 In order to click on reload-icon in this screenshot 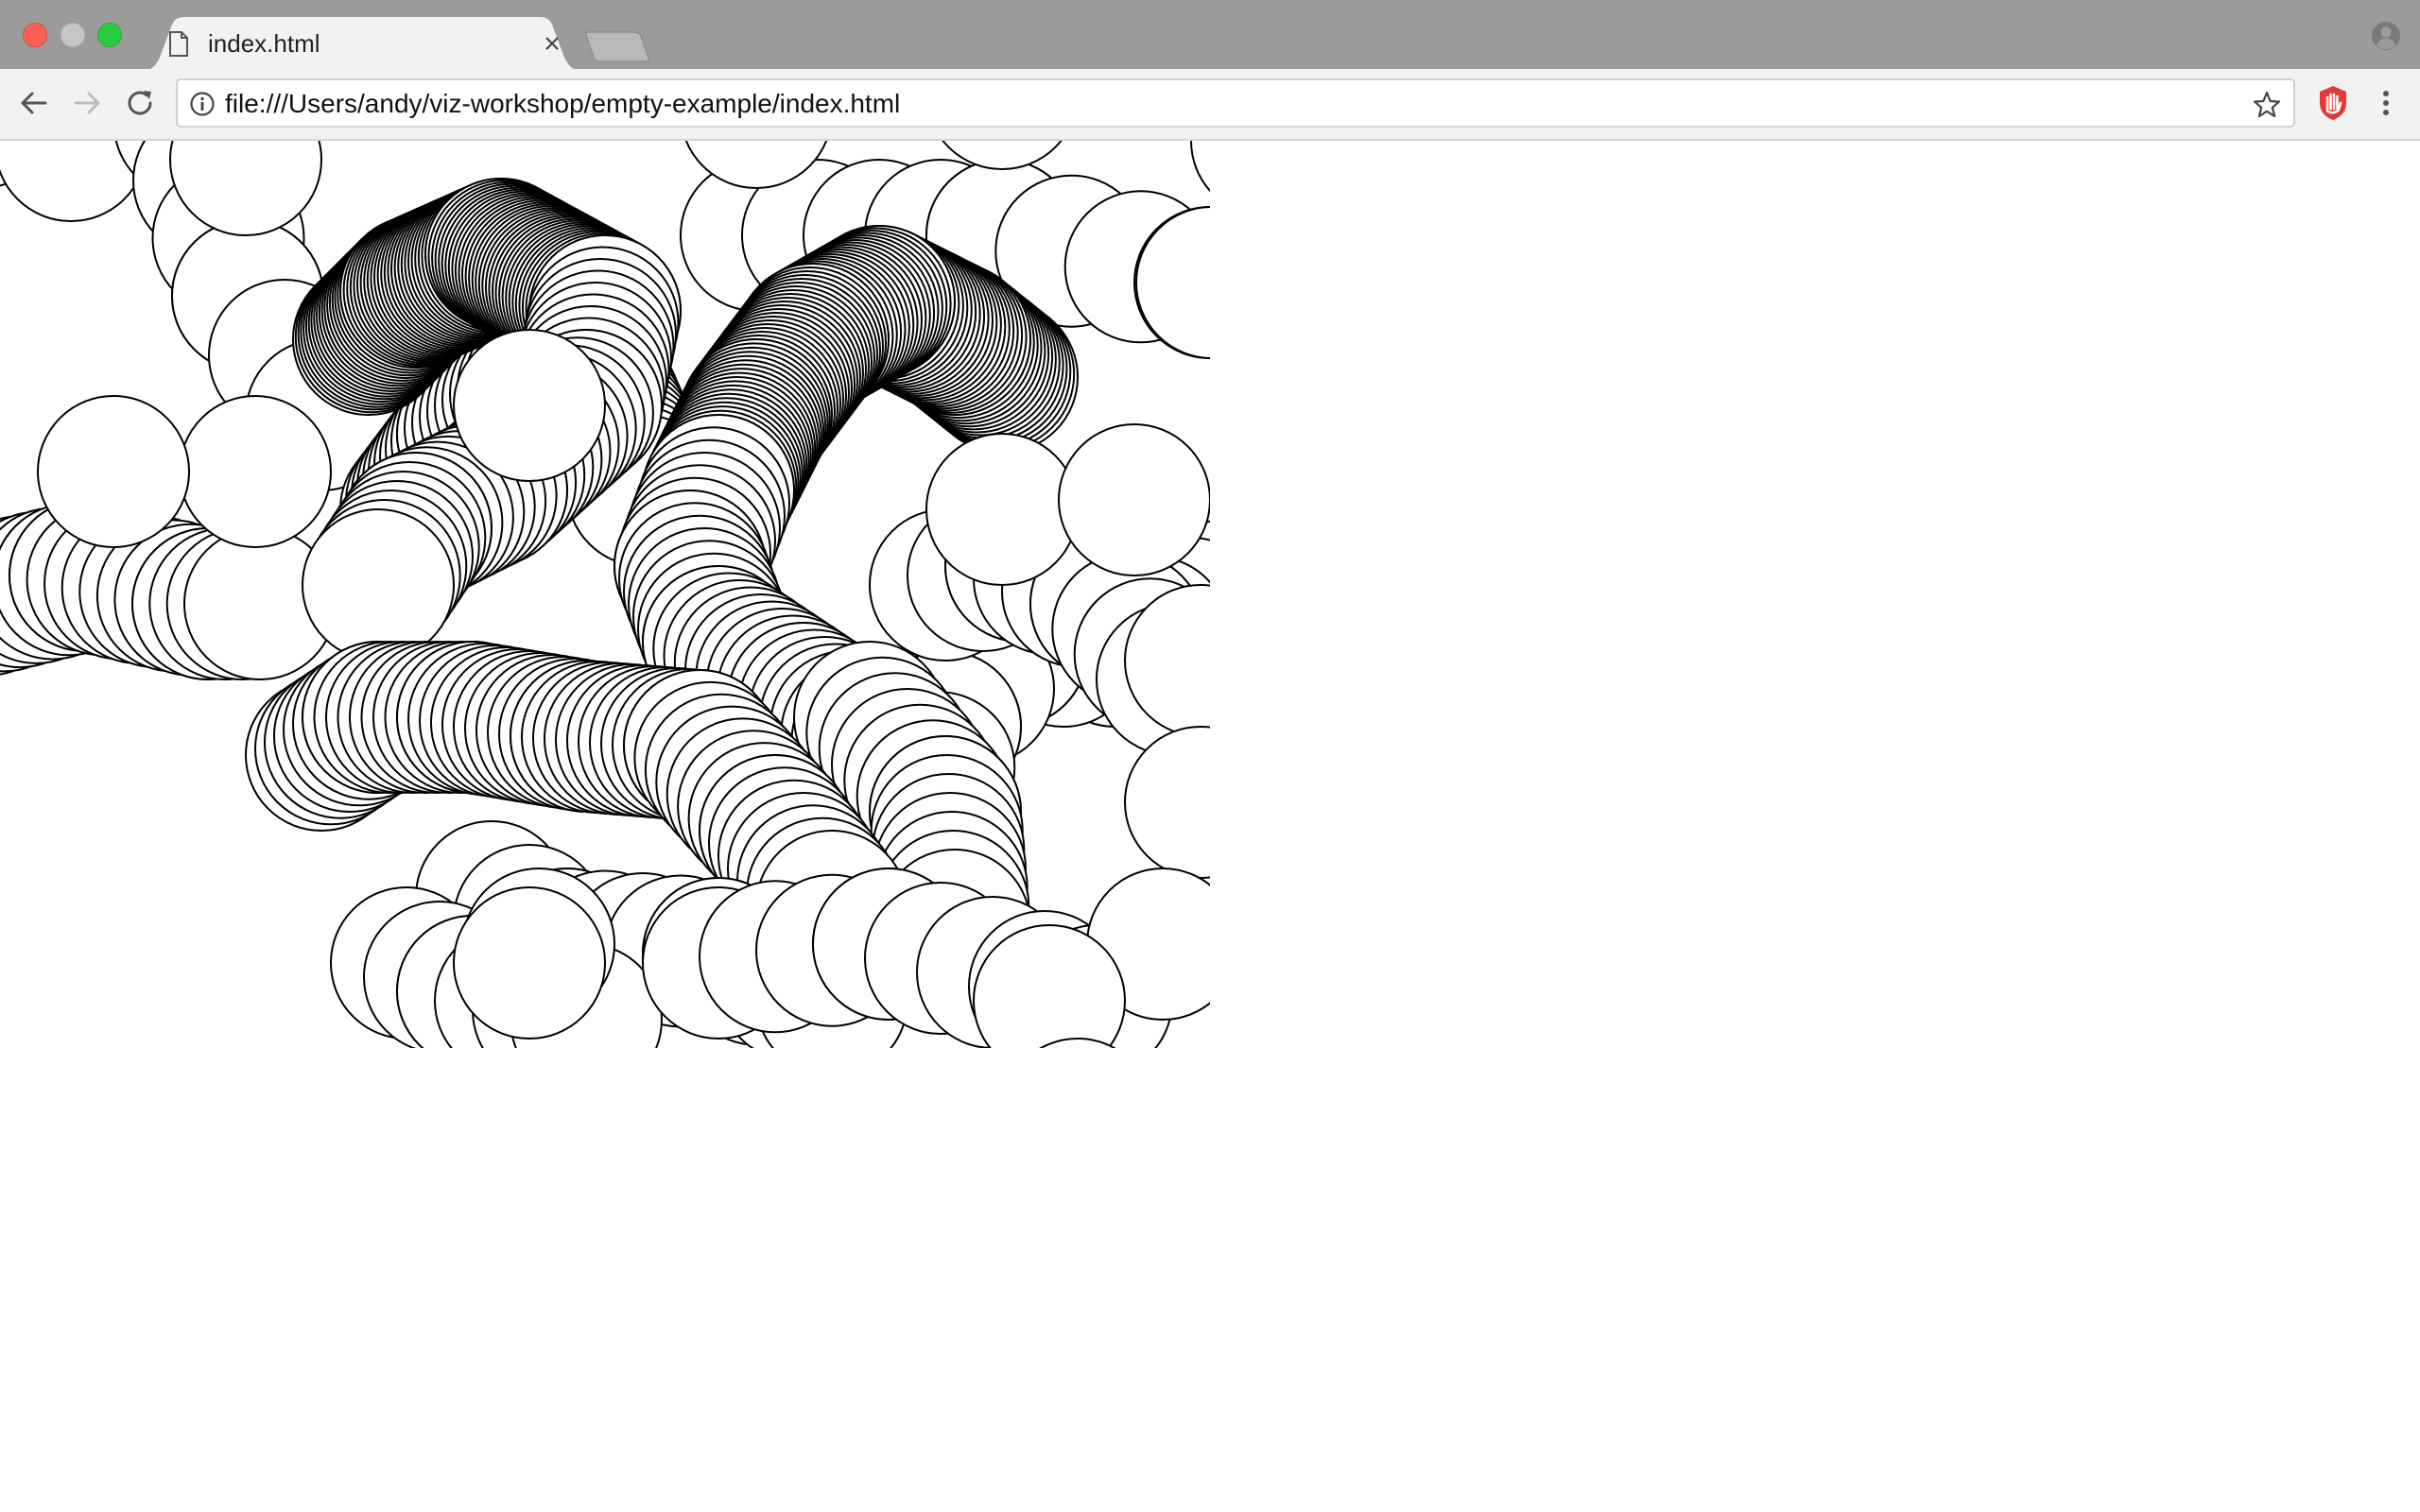, I will do `click(140, 103)`.